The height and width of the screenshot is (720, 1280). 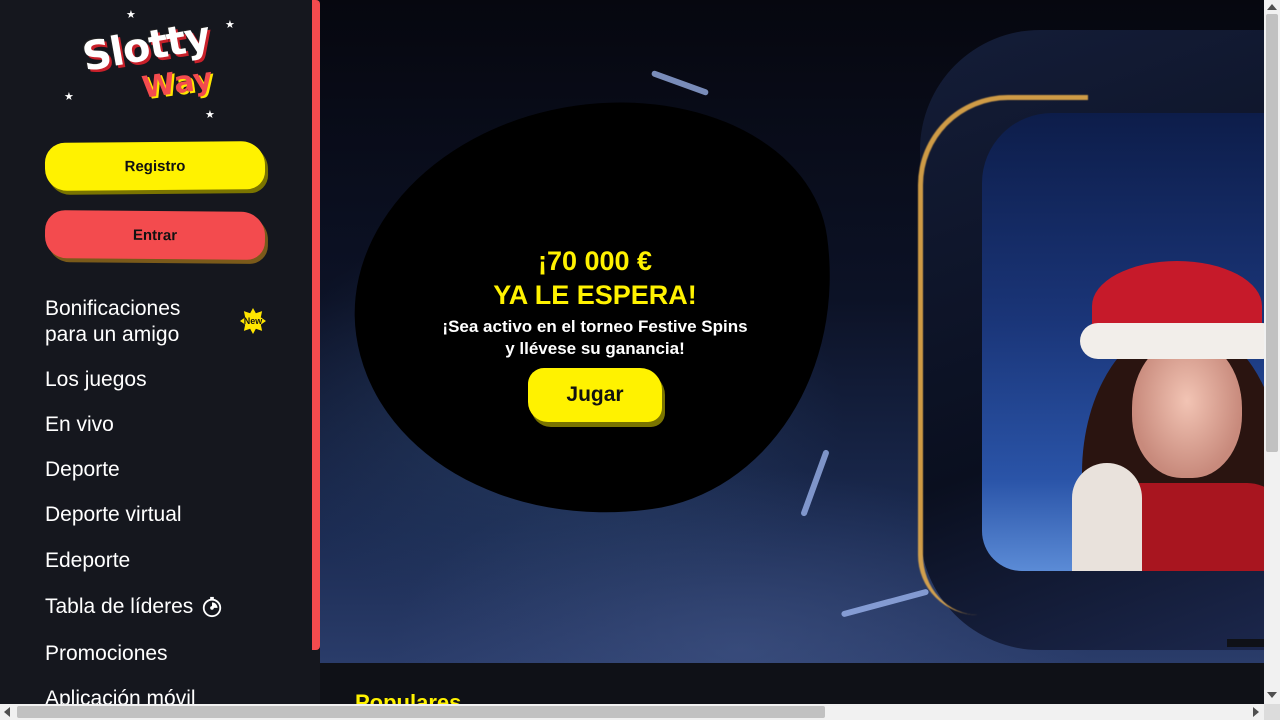 I want to click on sidebar-item-leaderboard: Tabla de líderes, so click(x=175, y=607).